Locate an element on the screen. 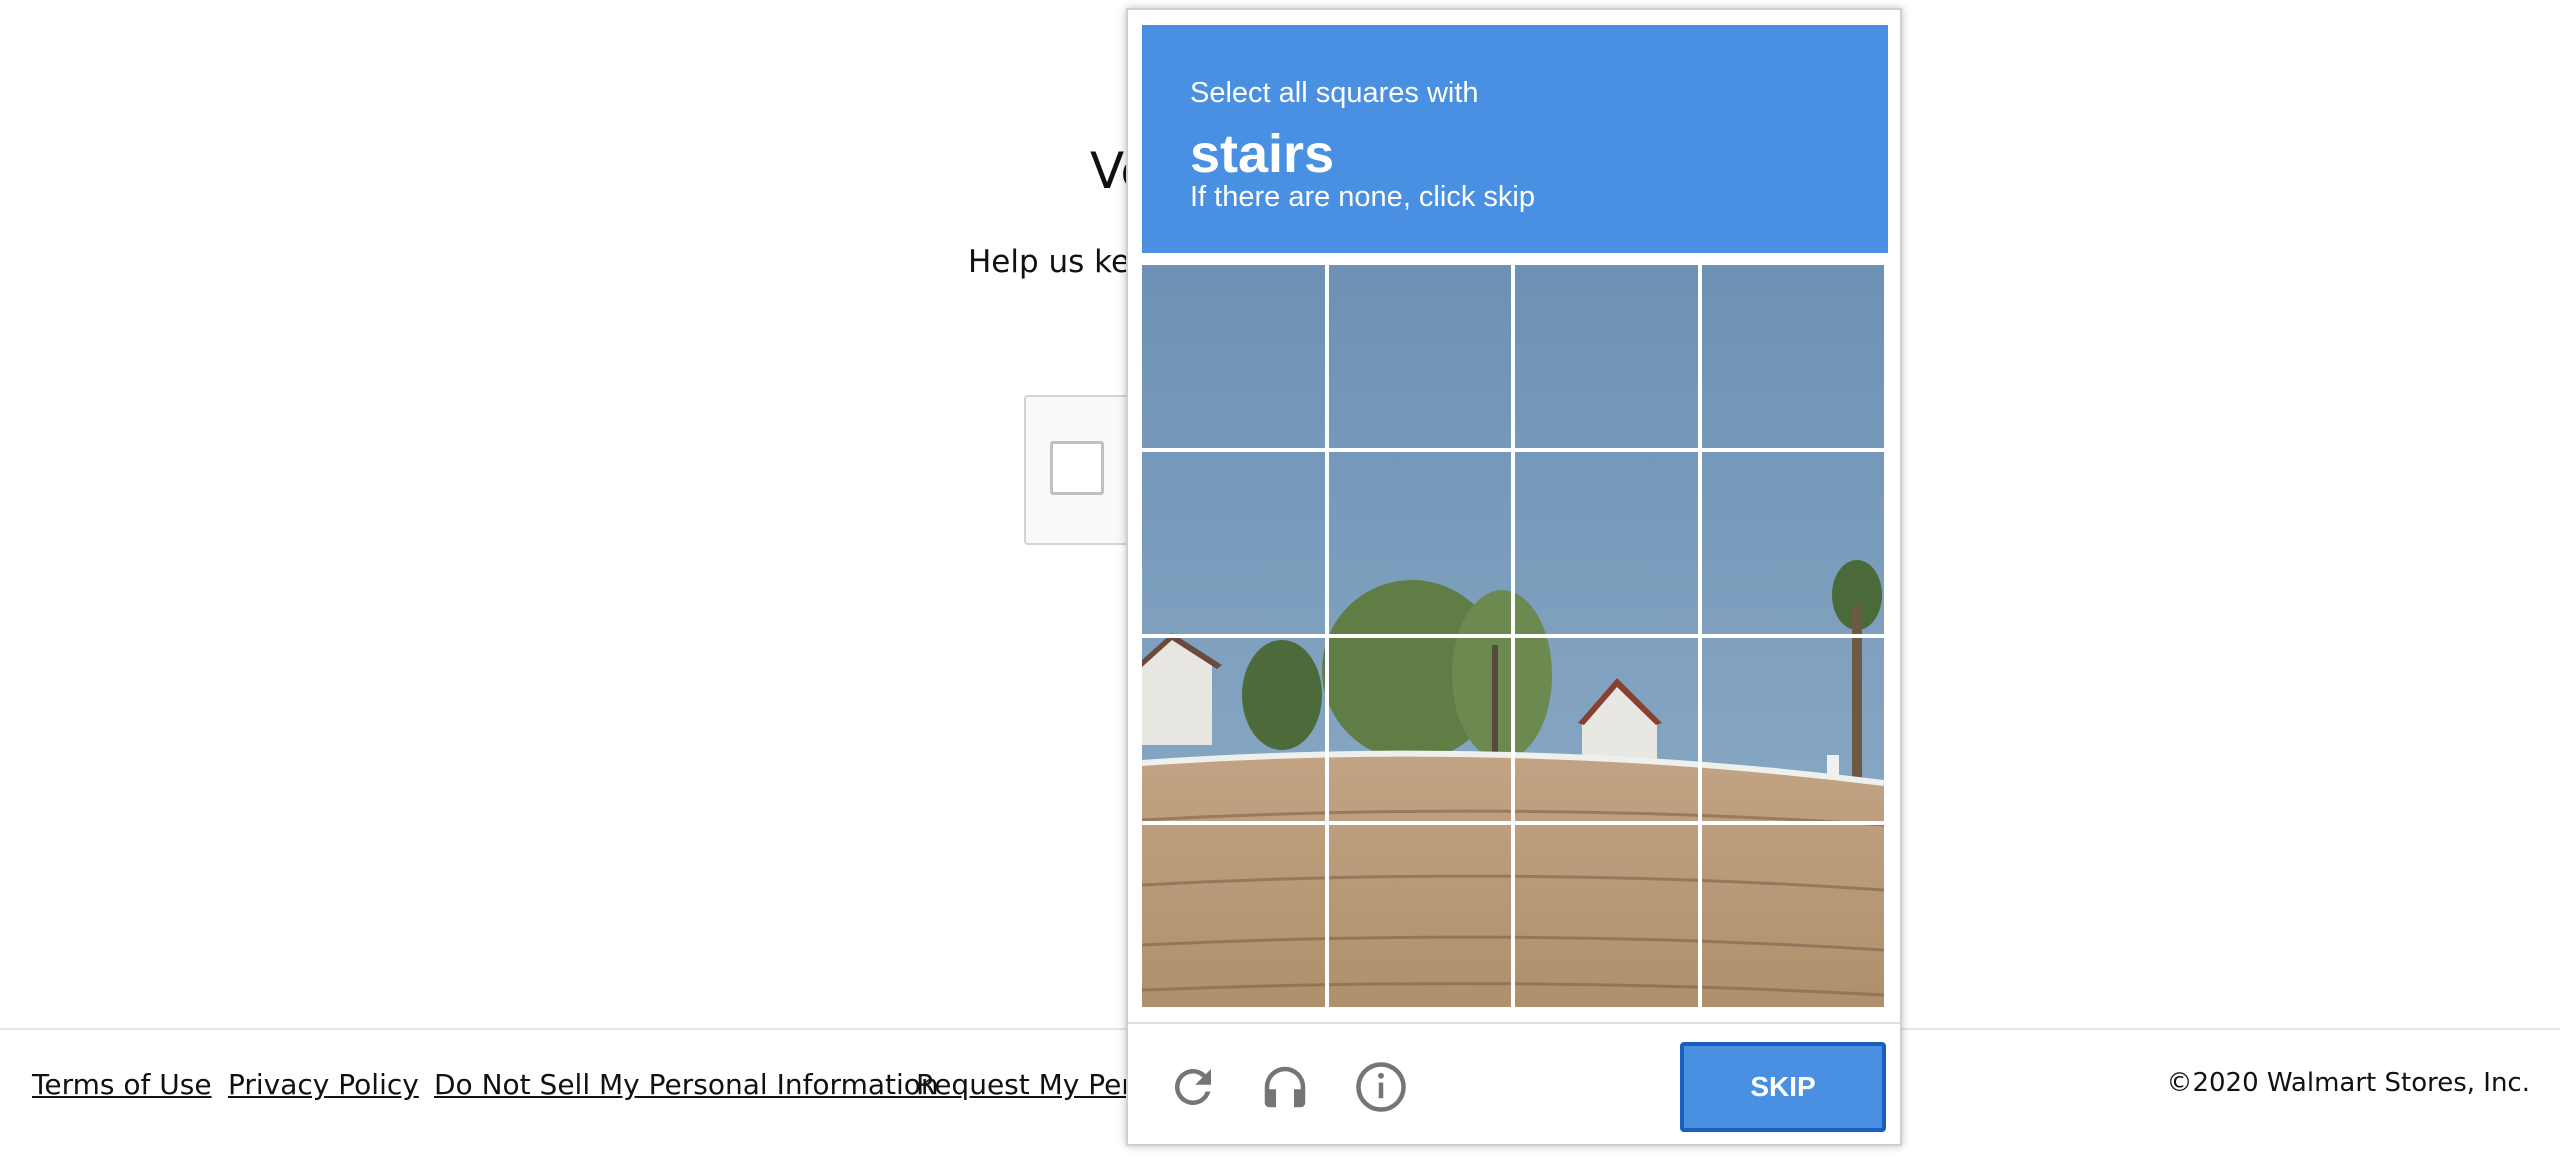 The image size is (2560, 1160). headphones-icon is located at coordinates (1285, 1087).